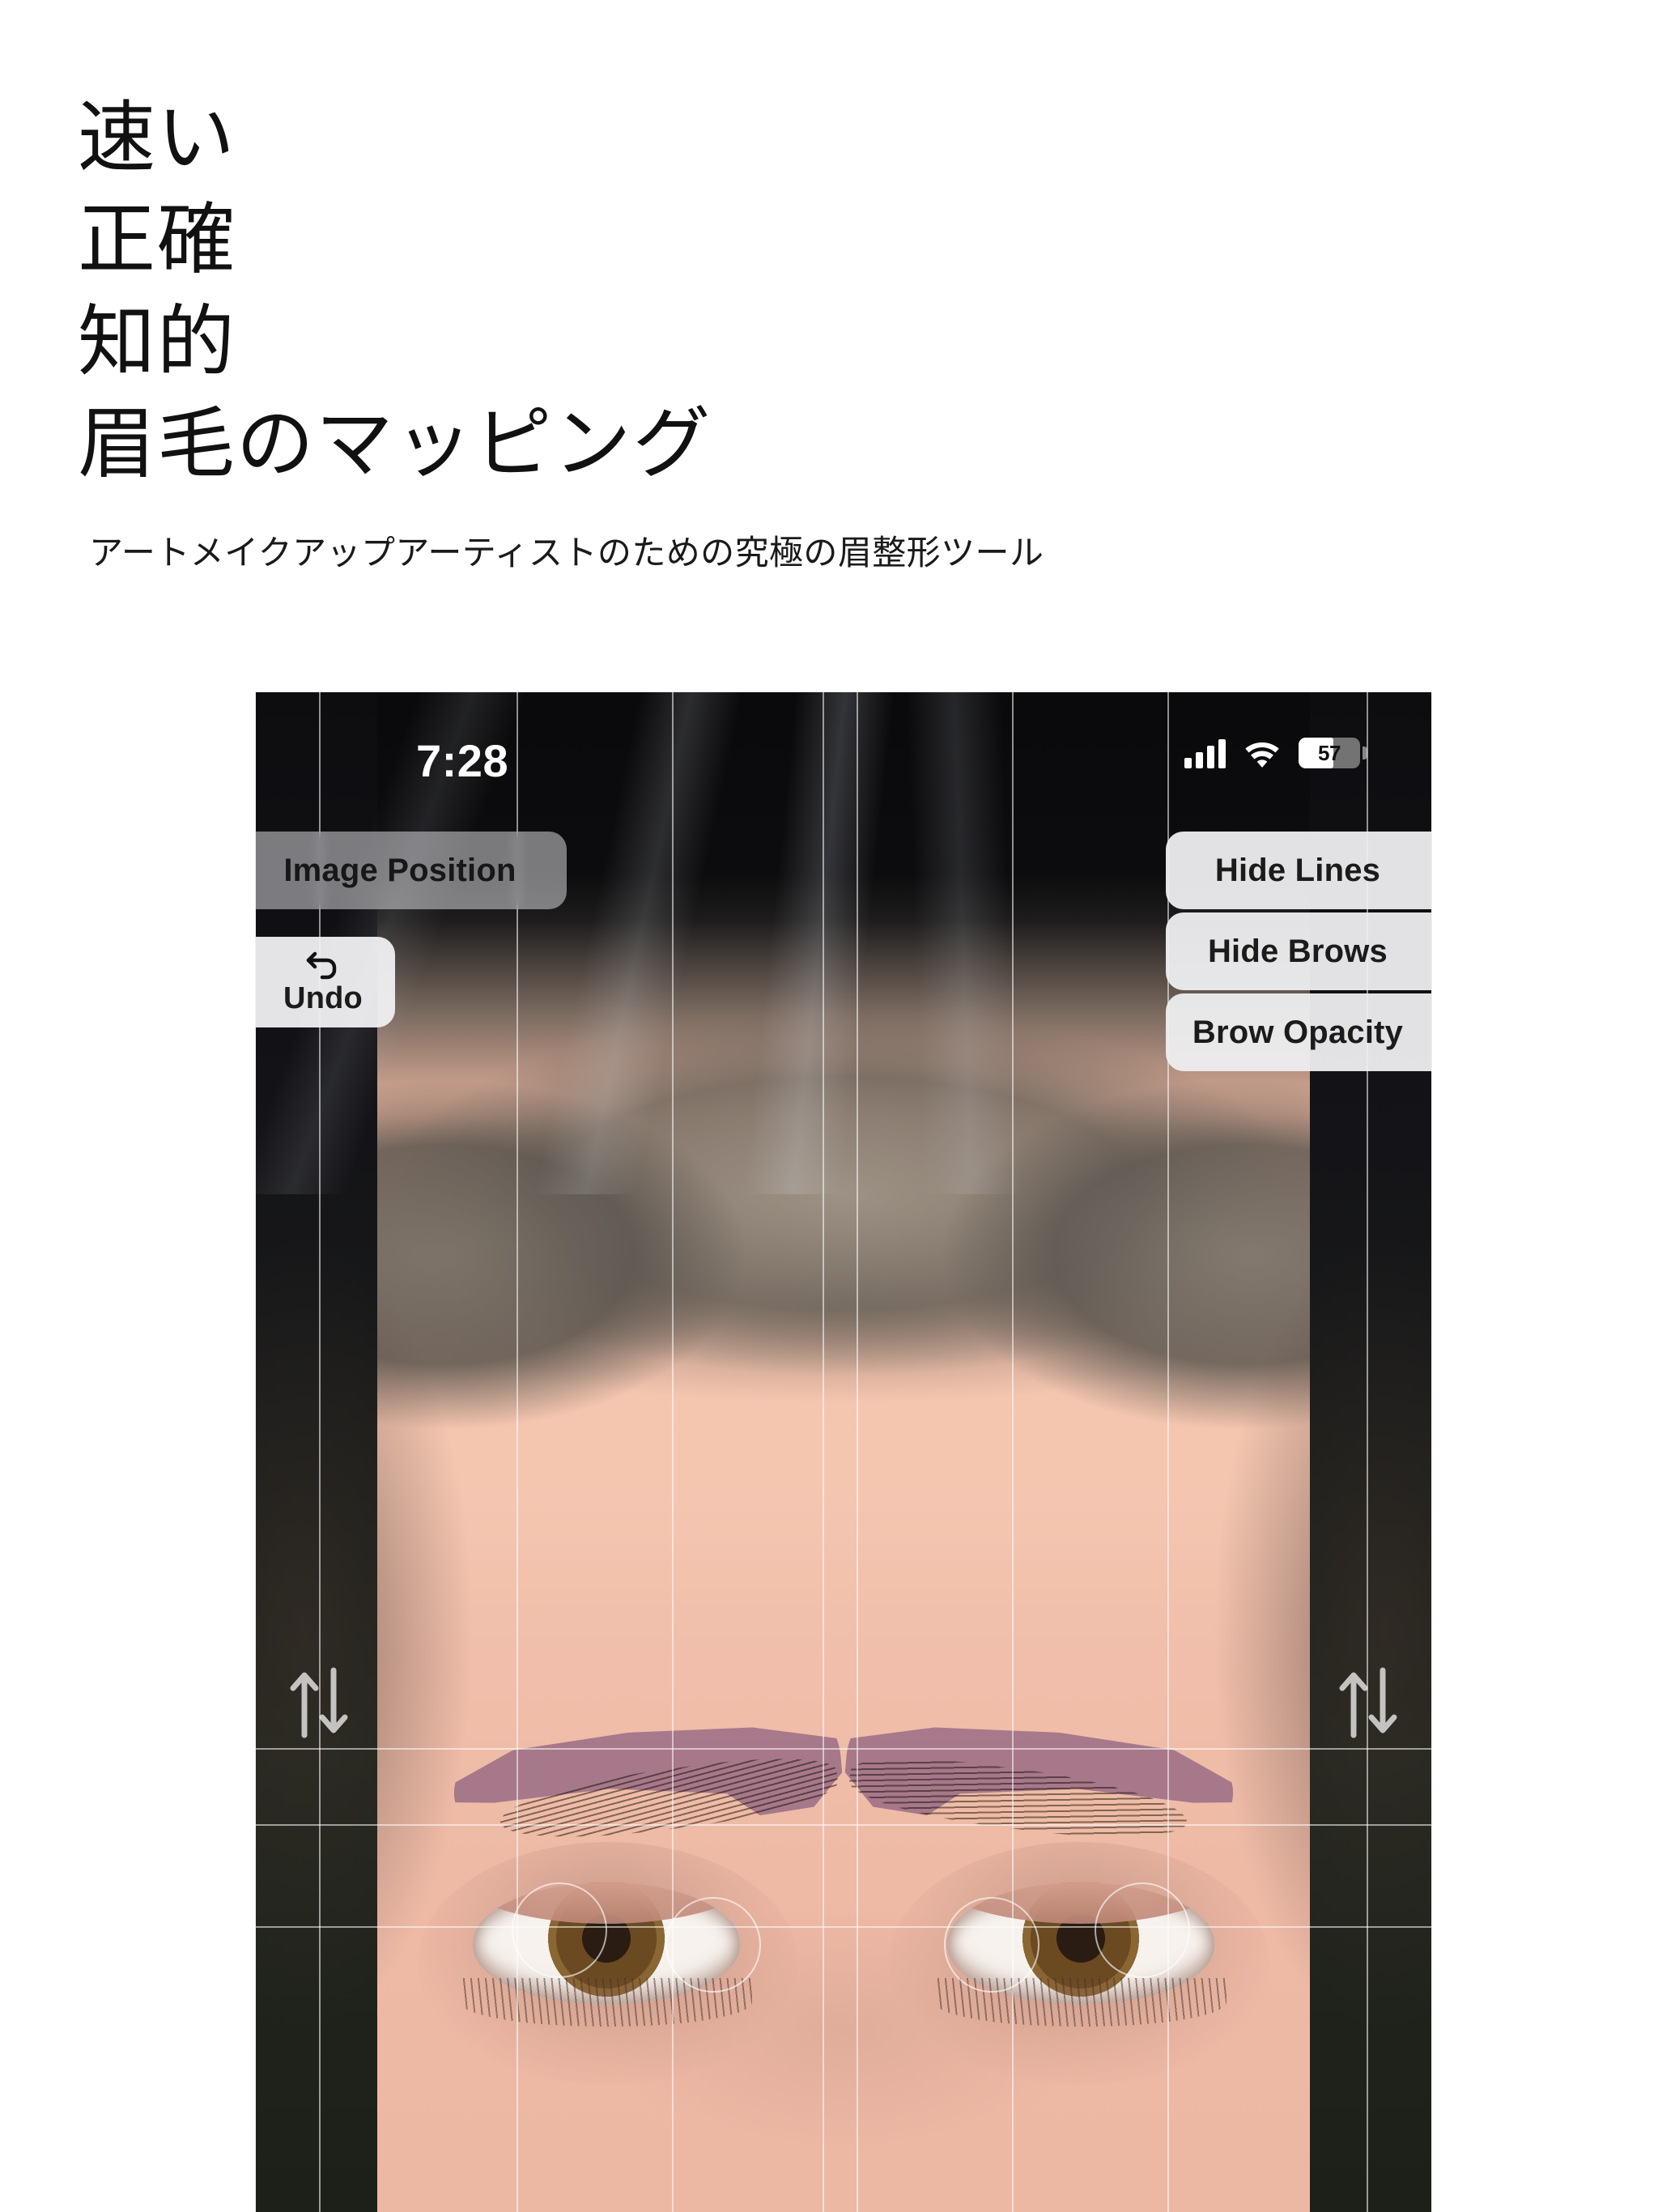  I want to click on undo-arrow-icon, so click(323, 965).